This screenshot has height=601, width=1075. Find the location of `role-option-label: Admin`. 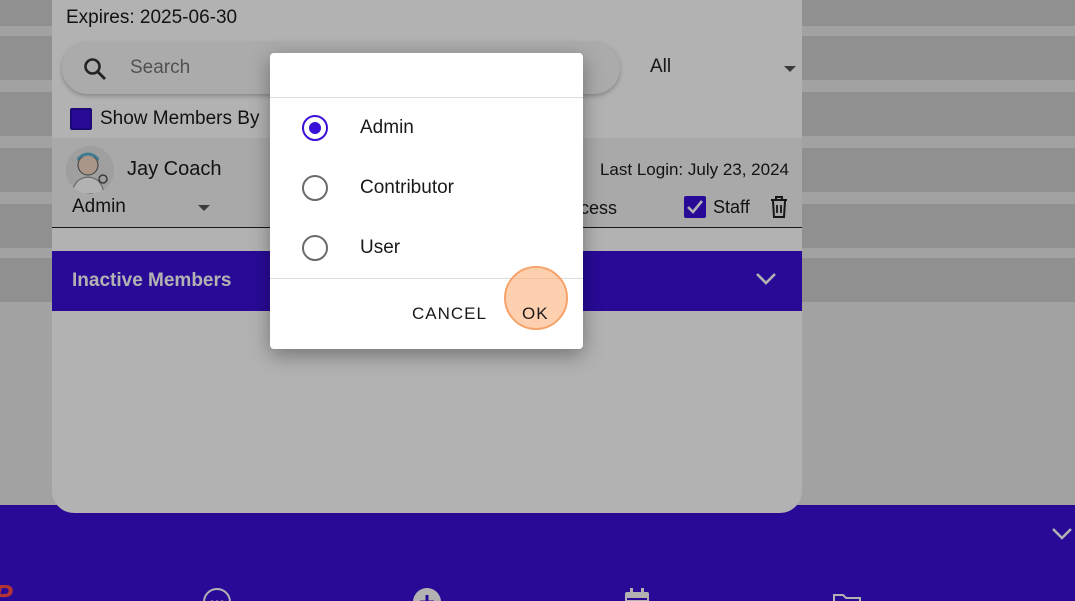

role-option-label: Admin is located at coordinates (387, 127).